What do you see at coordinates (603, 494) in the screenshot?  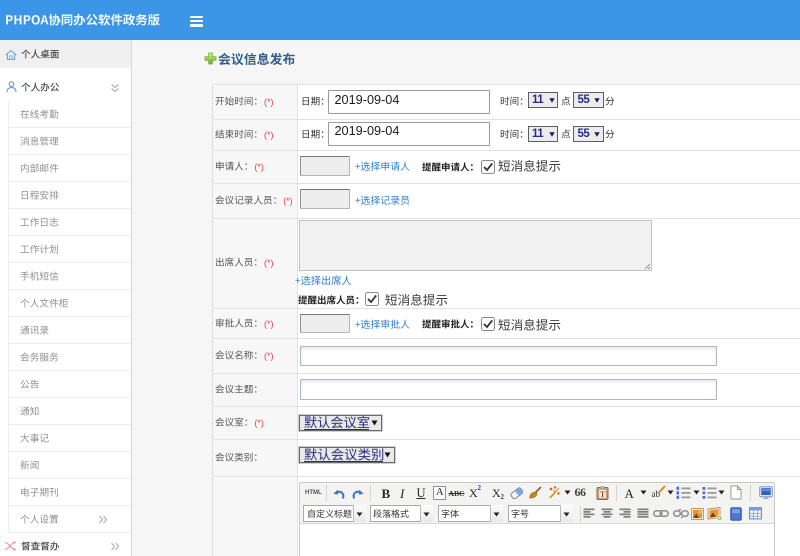 I see `svg-text: T` at bounding box center [603, 494].